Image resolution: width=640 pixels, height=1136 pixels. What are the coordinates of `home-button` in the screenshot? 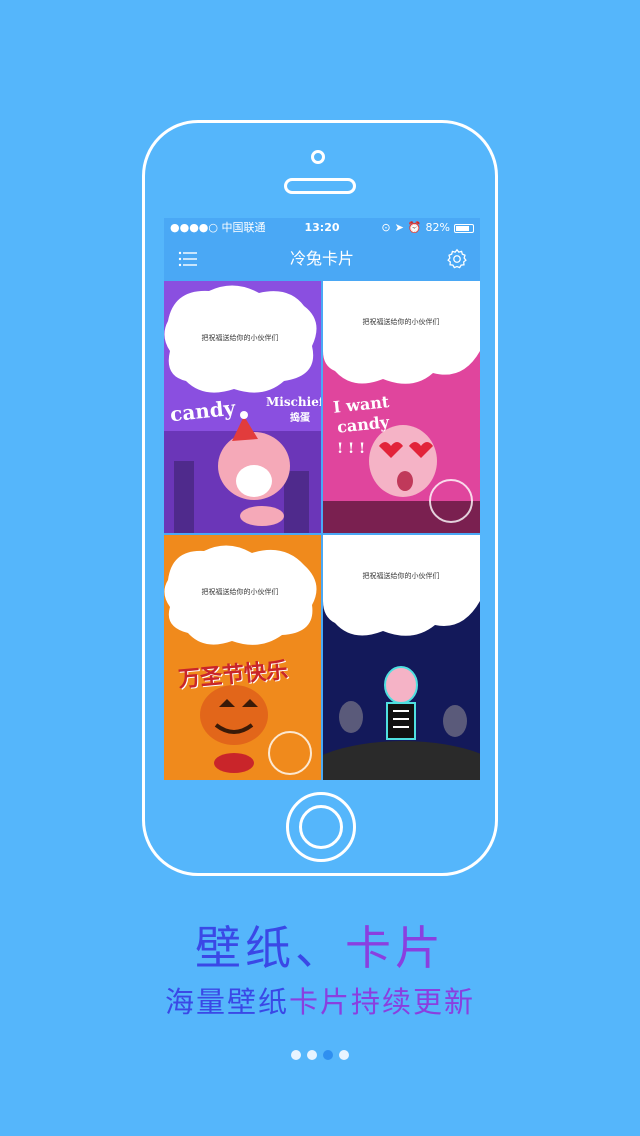 It's located at (321, 827).